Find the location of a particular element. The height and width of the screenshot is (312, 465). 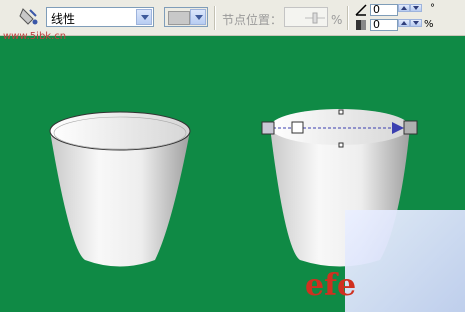

edge-input: 0 is located at coordinates (384, 25).